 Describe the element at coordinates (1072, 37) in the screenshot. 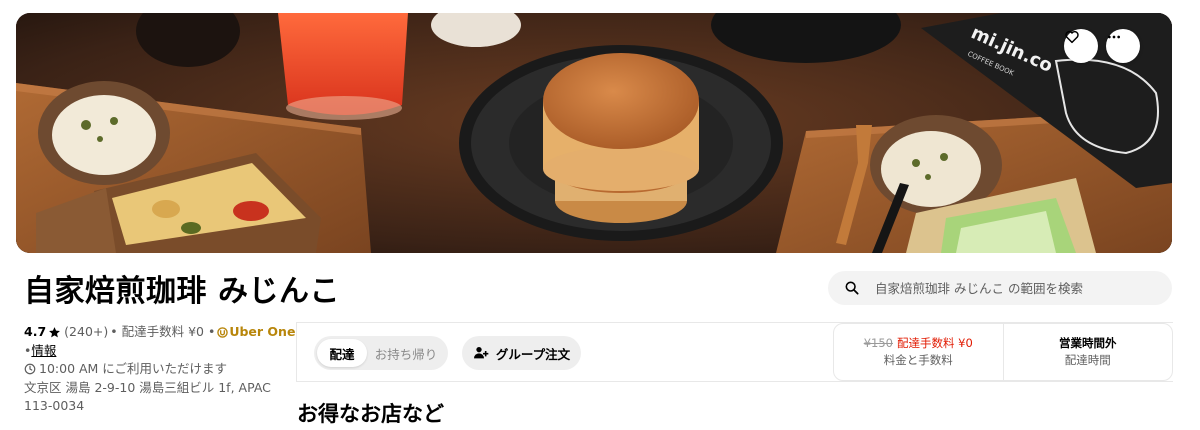

I see `heart-icon` at that location.